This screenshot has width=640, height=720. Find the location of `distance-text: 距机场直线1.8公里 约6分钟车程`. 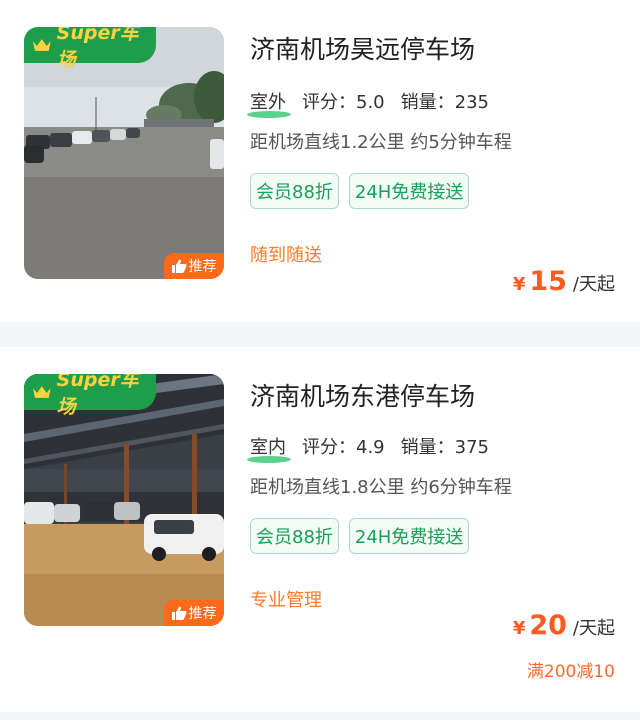

distance-text: 距机场直线1.8公里 约6分钟车程 is located at coordinates (381, 487).